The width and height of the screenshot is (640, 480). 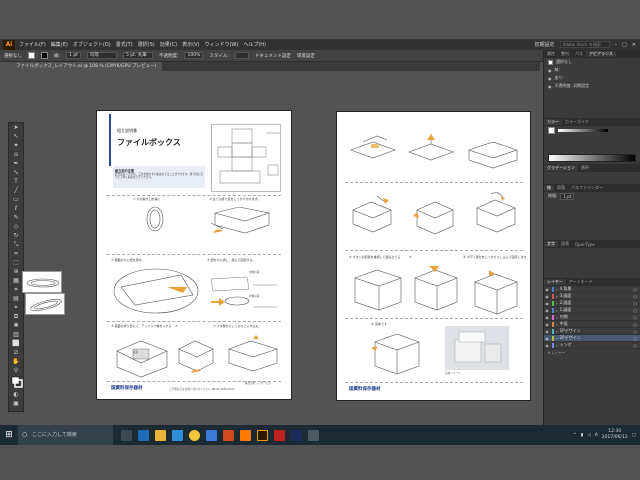 I want to click on app-icon, so click(x=313, y=435).